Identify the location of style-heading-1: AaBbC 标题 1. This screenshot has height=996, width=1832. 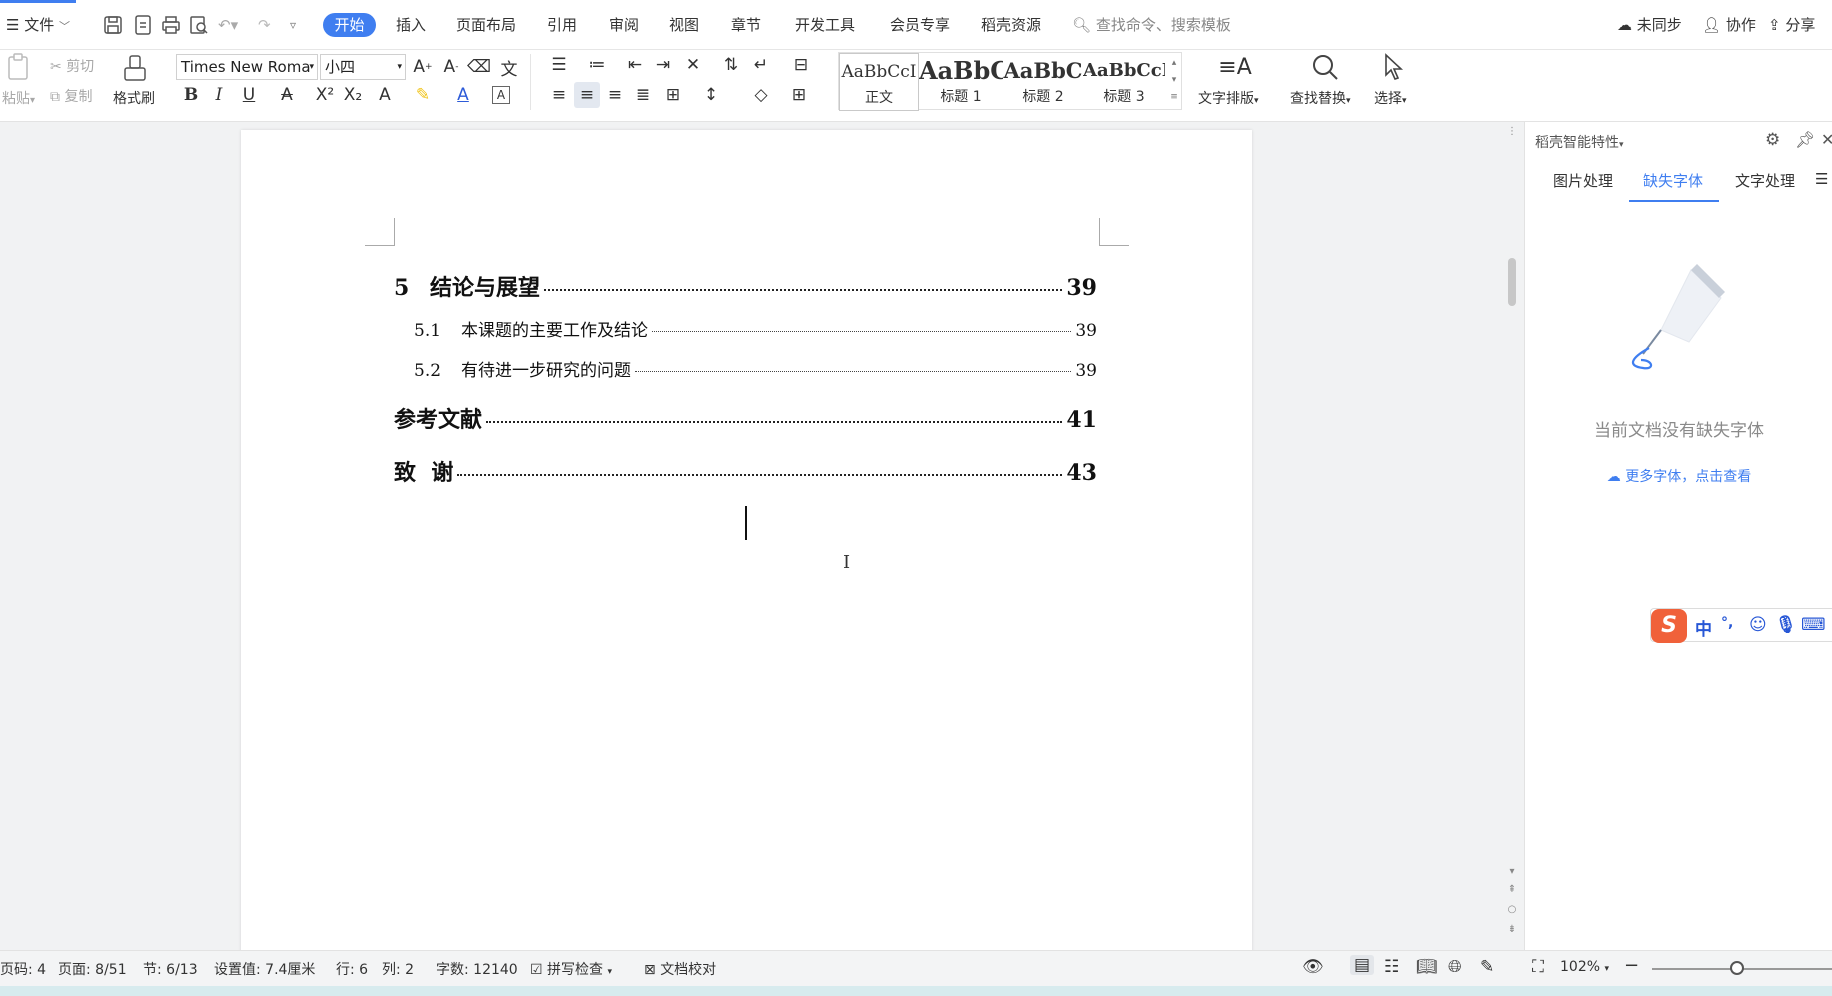
(961, 82).